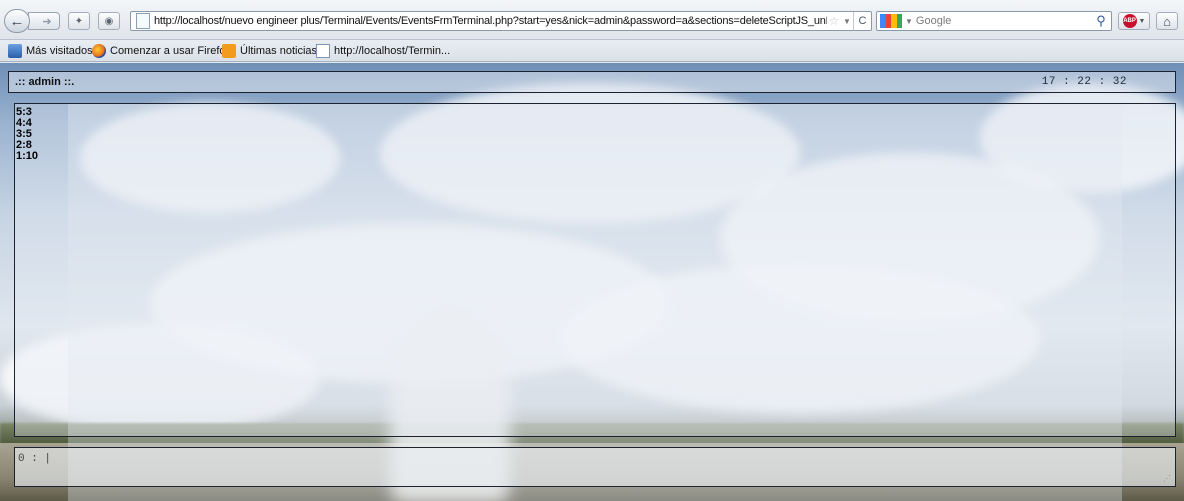  I want to click on most-visited-icon, so click(15, 51).